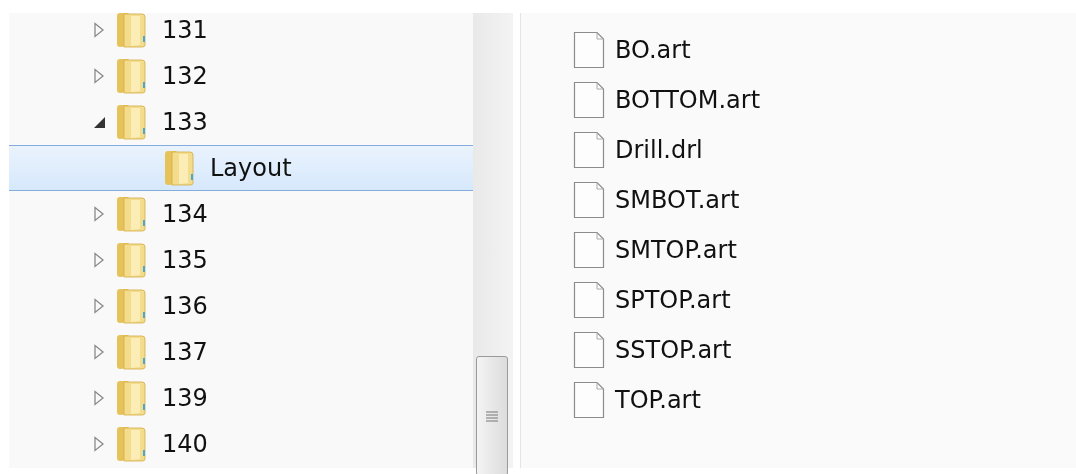 Image resolution: width=1076 pixels, height=474 pixels. Describe the element at coordinates (241, 214) in the screenshot. I see `tree-item: 134` at that location.